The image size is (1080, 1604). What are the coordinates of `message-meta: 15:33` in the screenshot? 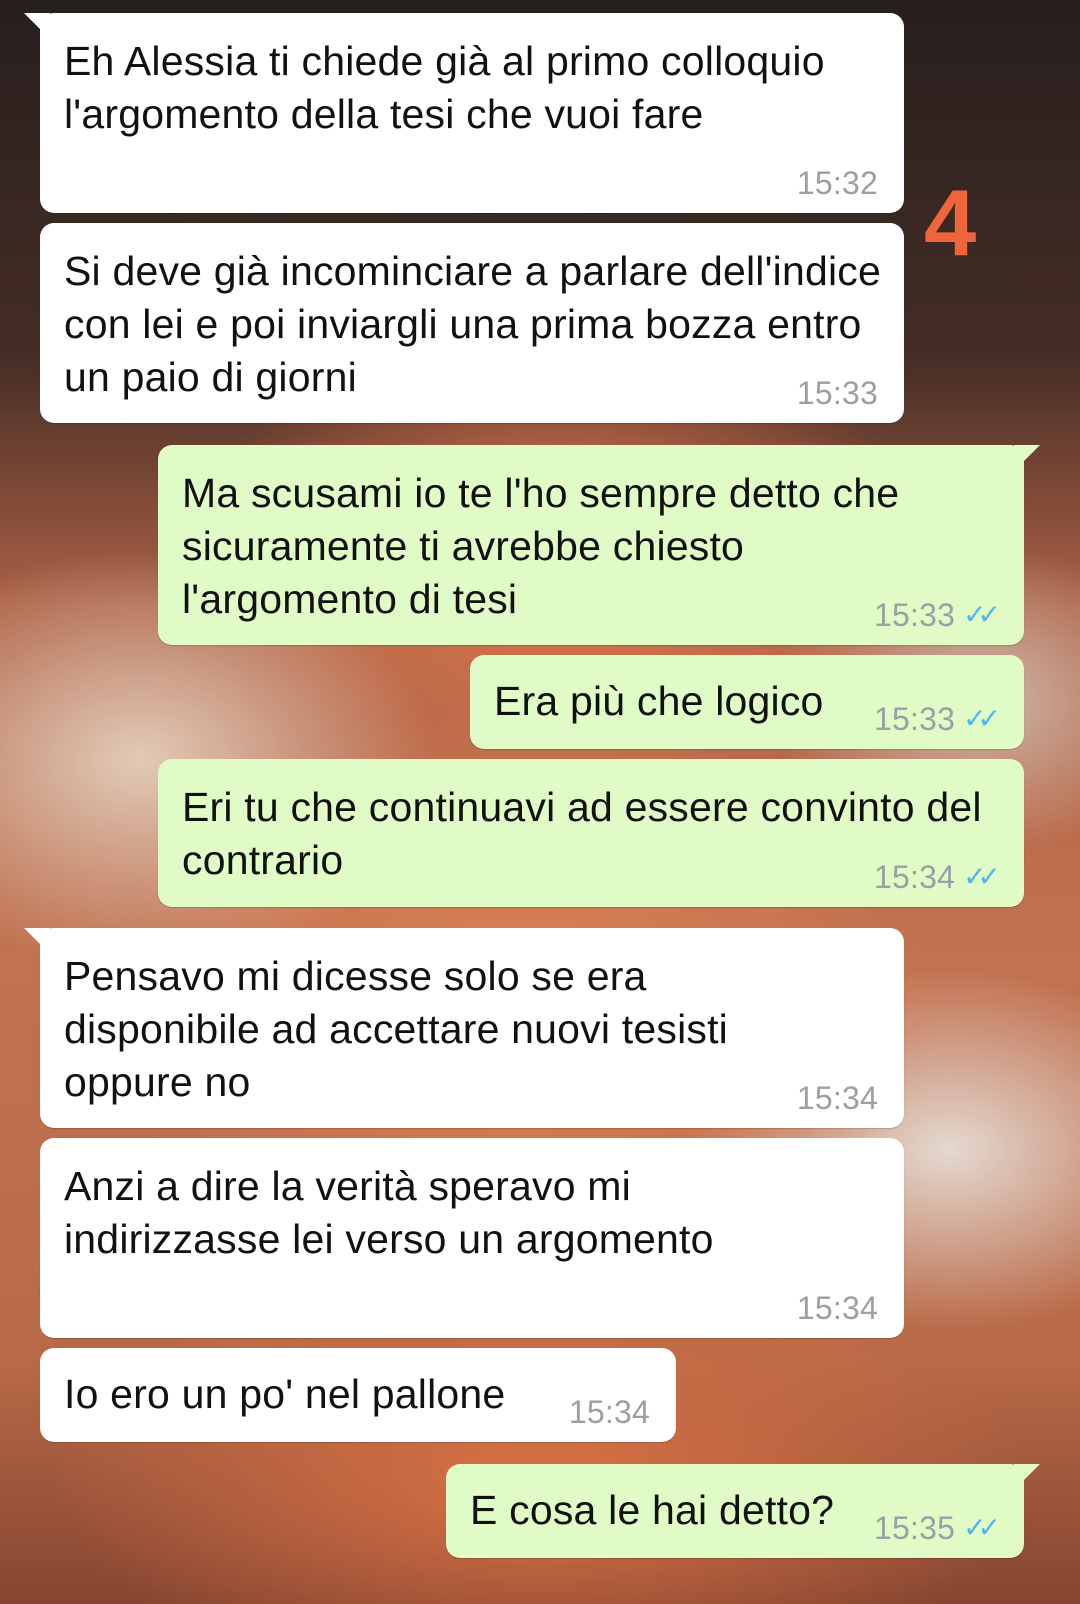 It's located at (837, 393).